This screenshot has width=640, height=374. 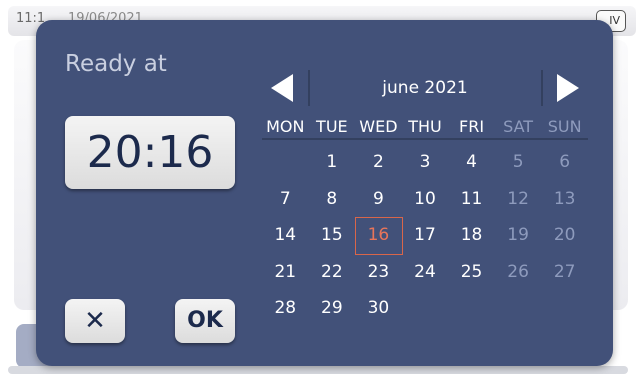 What do you see at coordinates (318, 370) in the screenshot?
I see `background-bottom-bar` at bounding box center [318, 370].